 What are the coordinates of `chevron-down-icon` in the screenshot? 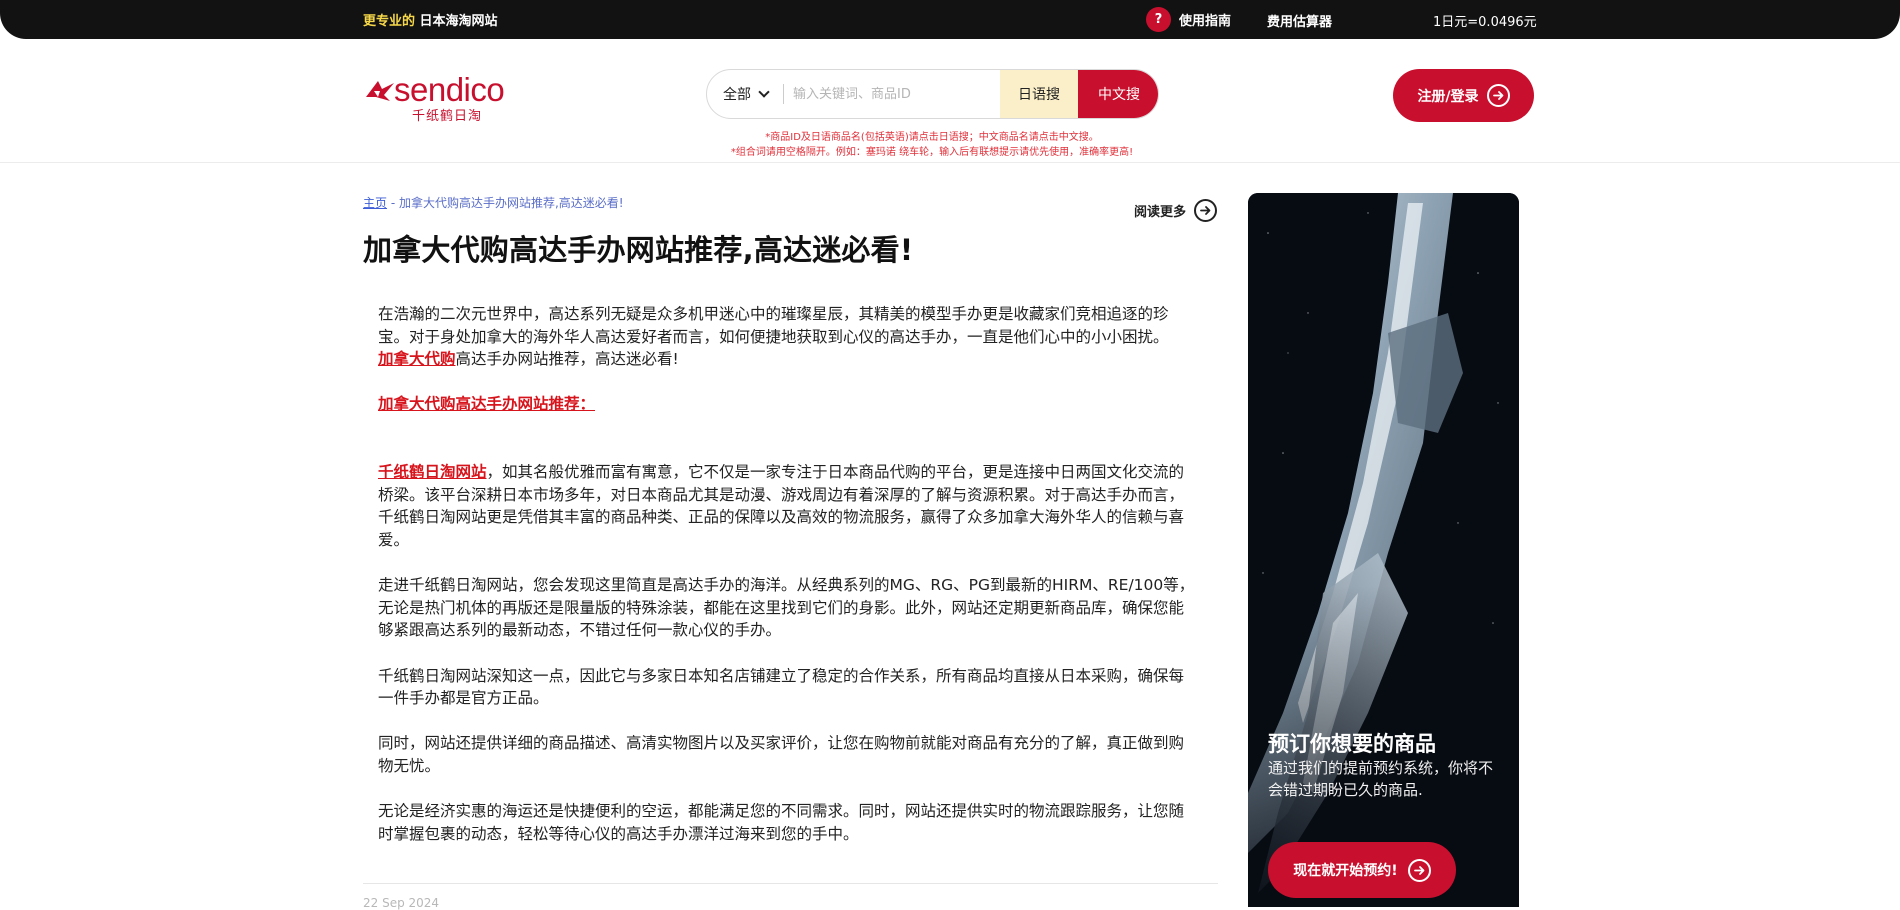 It's located at (764, 92).